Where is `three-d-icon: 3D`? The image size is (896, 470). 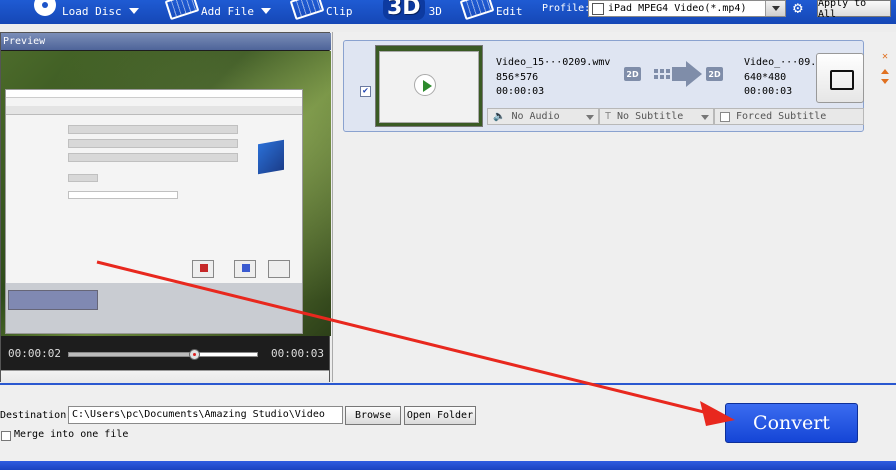
three-d-icon: 3D is located at coordinates (404, 10).